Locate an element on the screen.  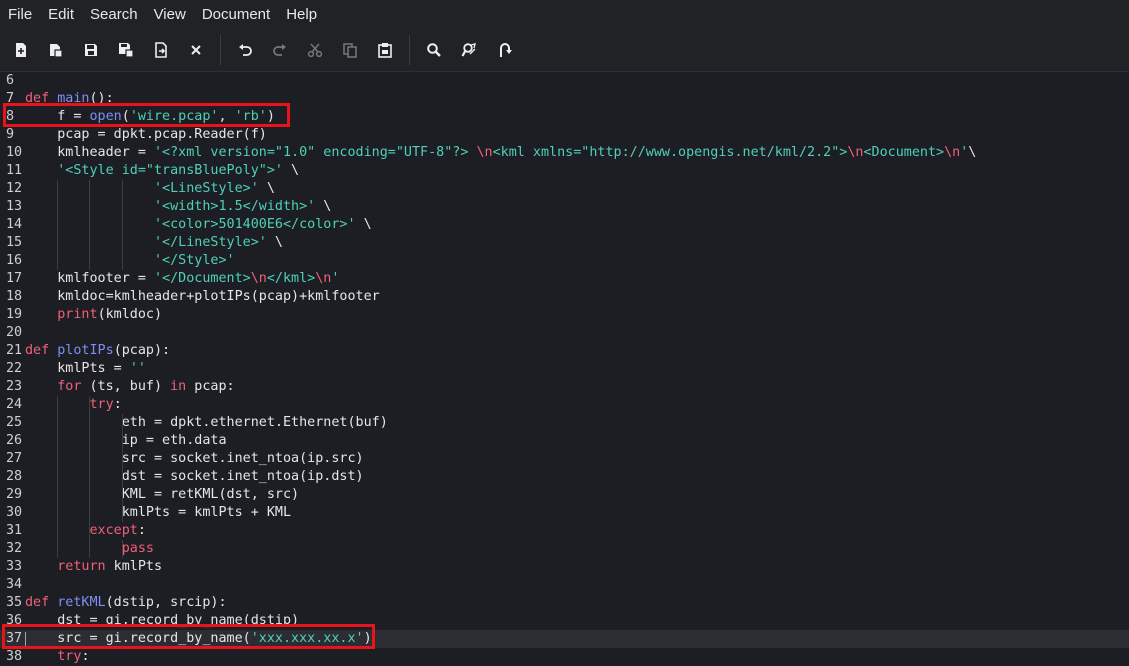
code-line-21: 21 def plotIPs(pcap): is located at coordinates (564, 351).